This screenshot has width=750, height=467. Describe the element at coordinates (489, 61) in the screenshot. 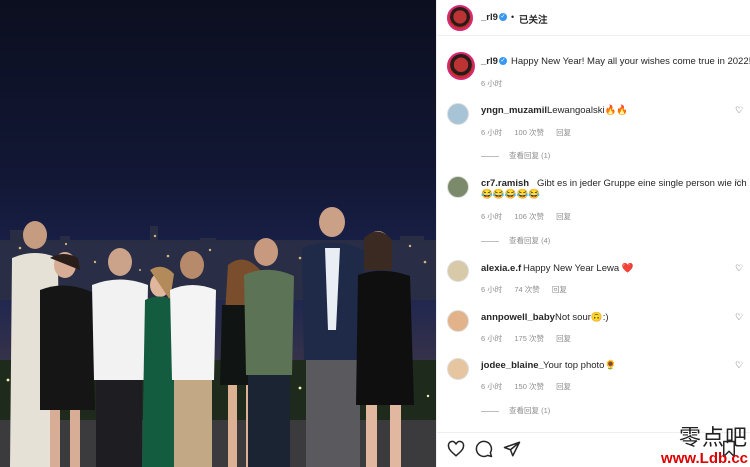

I see `caption-author-username: _rl9` at that location.